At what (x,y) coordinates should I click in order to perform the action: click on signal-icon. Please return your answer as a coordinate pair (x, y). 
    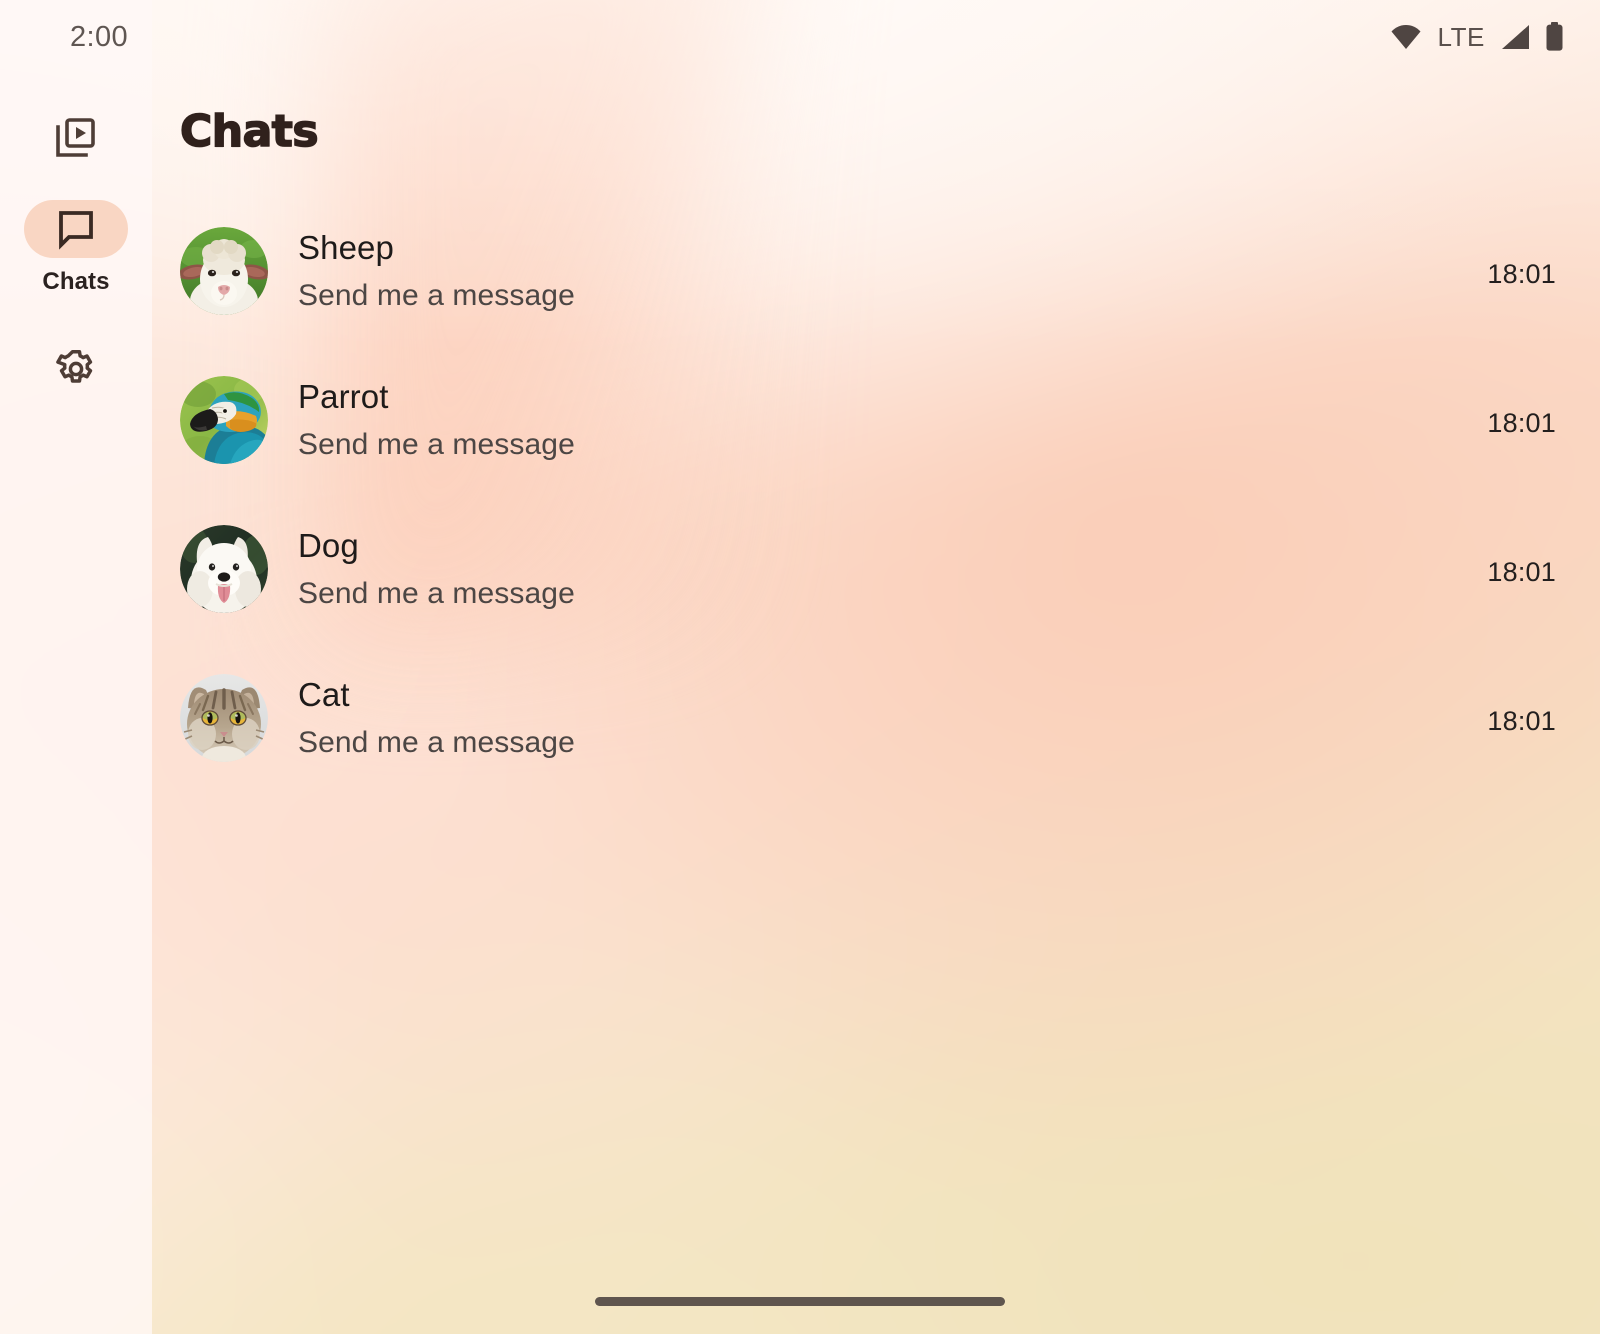
    Looking at the image, I should click on (1515, 37).